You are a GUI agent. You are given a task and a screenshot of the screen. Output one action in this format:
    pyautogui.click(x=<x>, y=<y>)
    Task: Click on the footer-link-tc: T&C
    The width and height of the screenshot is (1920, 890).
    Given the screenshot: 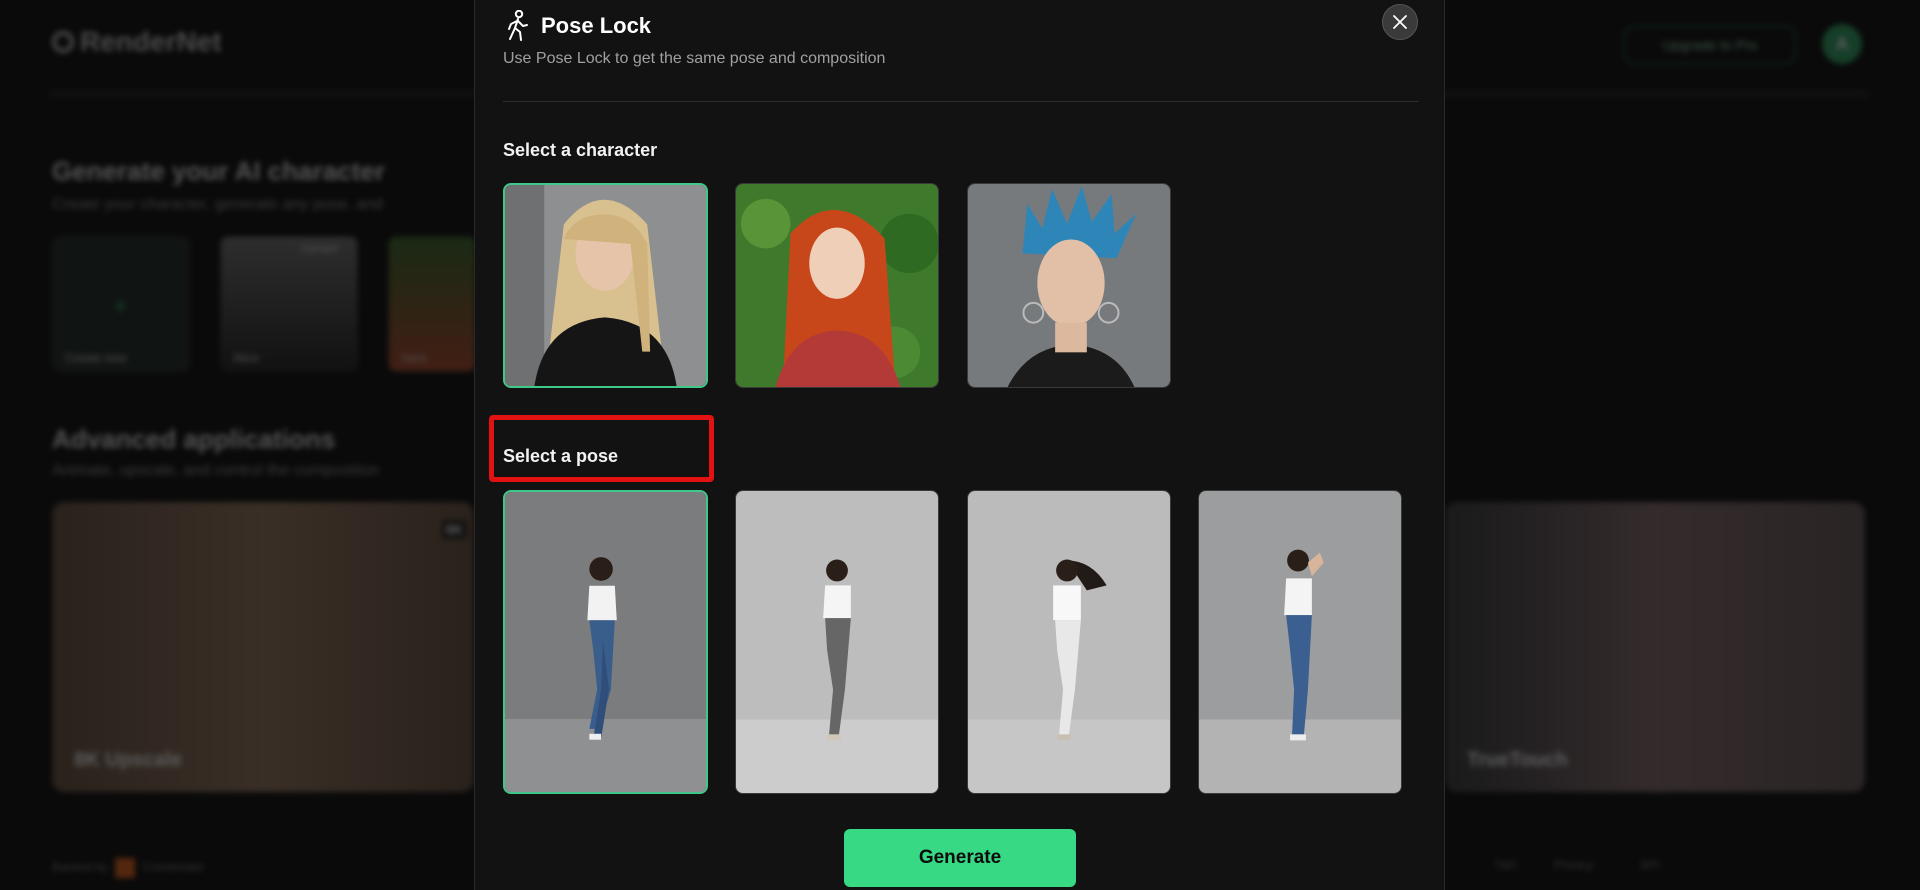 What is the action you would take?
    pyautogui.click(x=1506, y=865)
    